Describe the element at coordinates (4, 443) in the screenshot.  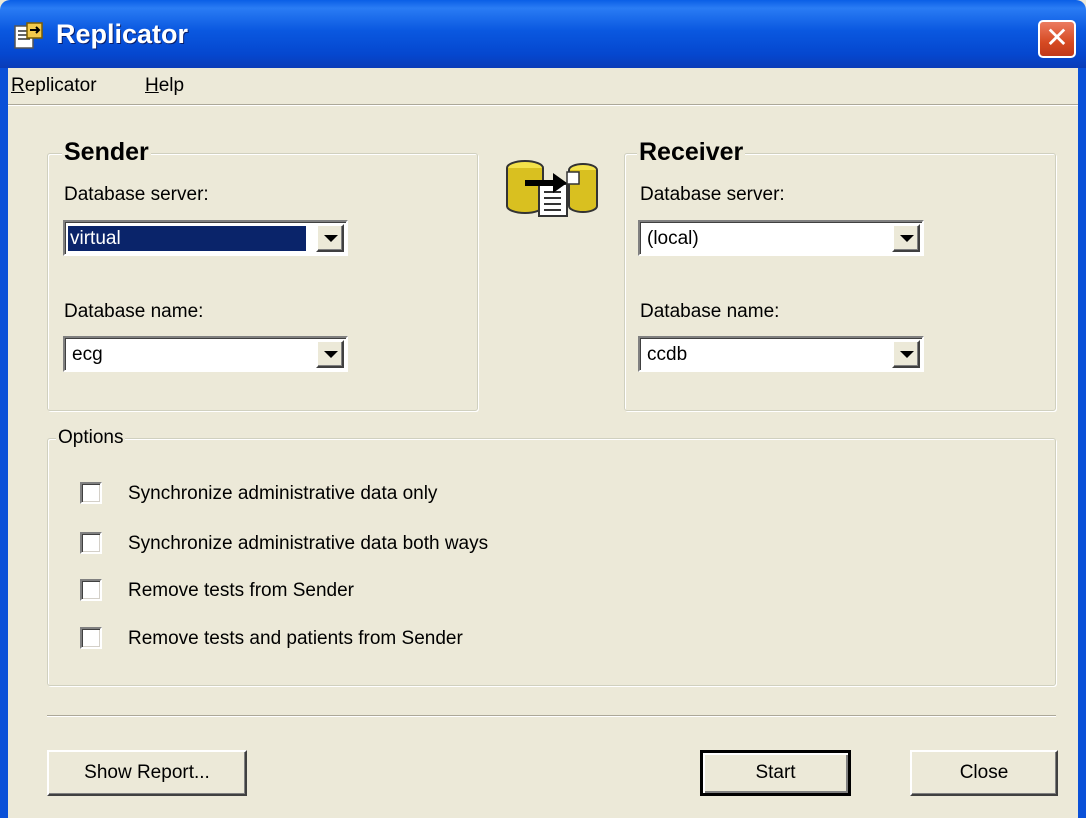
I see `window-frame-left` at that location.